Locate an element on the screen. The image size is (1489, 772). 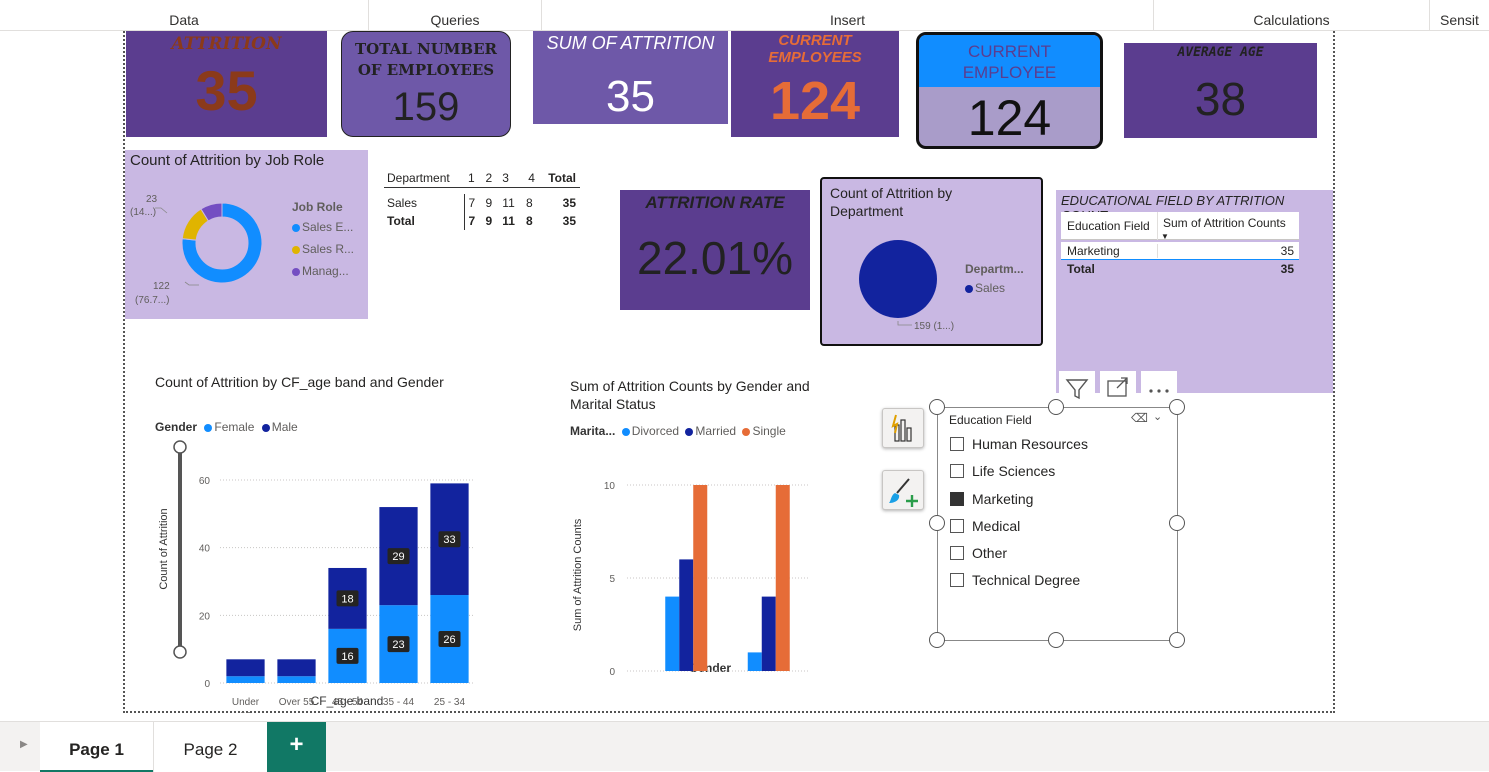
slicer-option: Life Sciences is located at coordinates (1002, 471).